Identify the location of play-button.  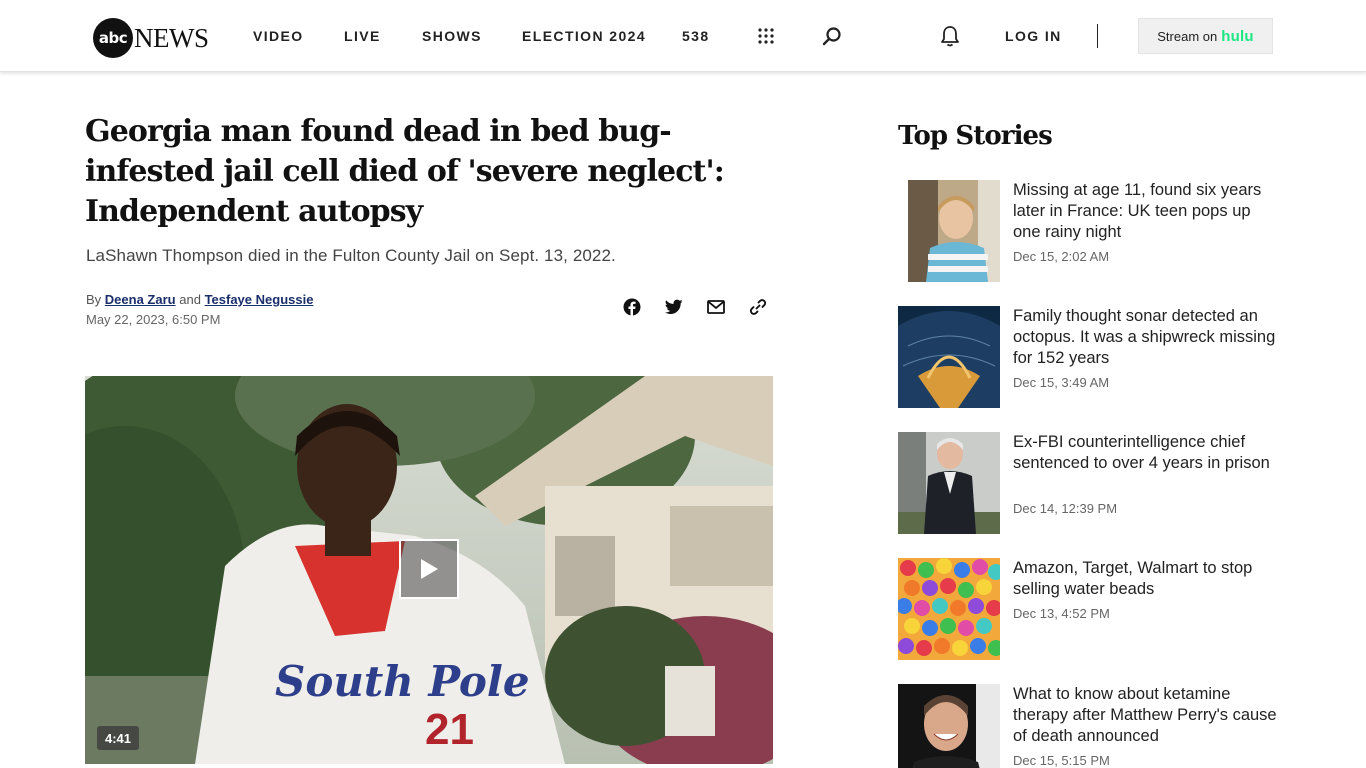
(429, 569).